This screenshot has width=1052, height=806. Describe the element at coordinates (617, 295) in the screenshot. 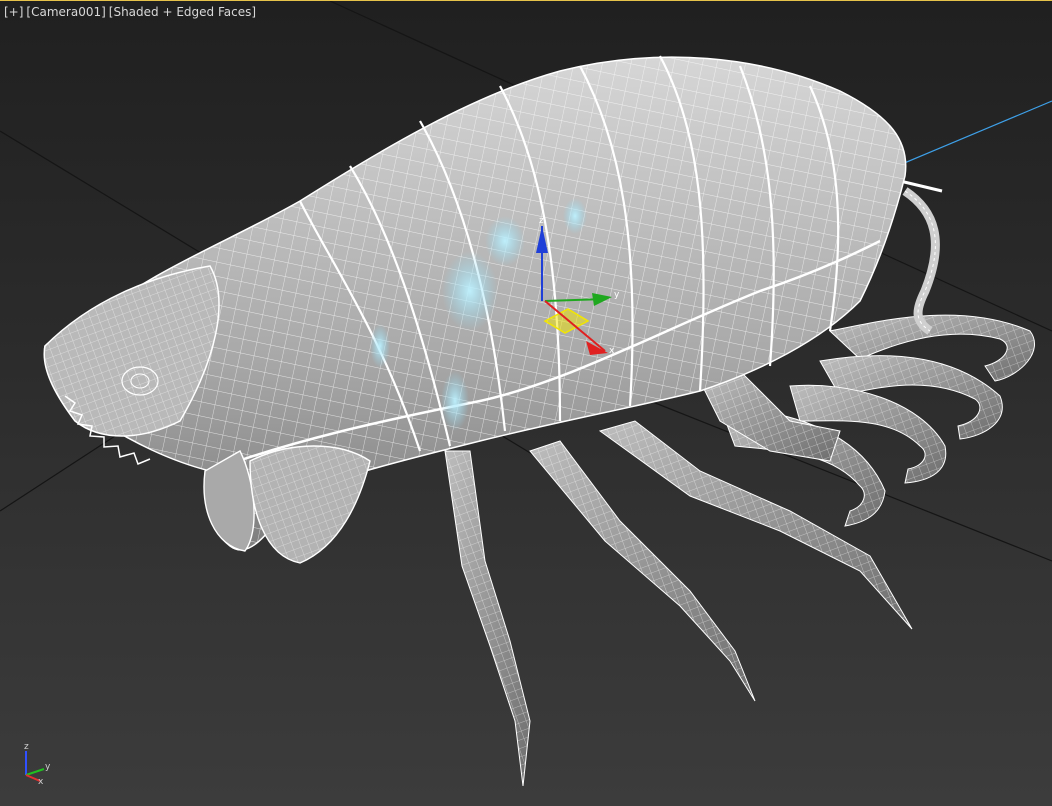

I see `gizmo-label-y: y` at that location.